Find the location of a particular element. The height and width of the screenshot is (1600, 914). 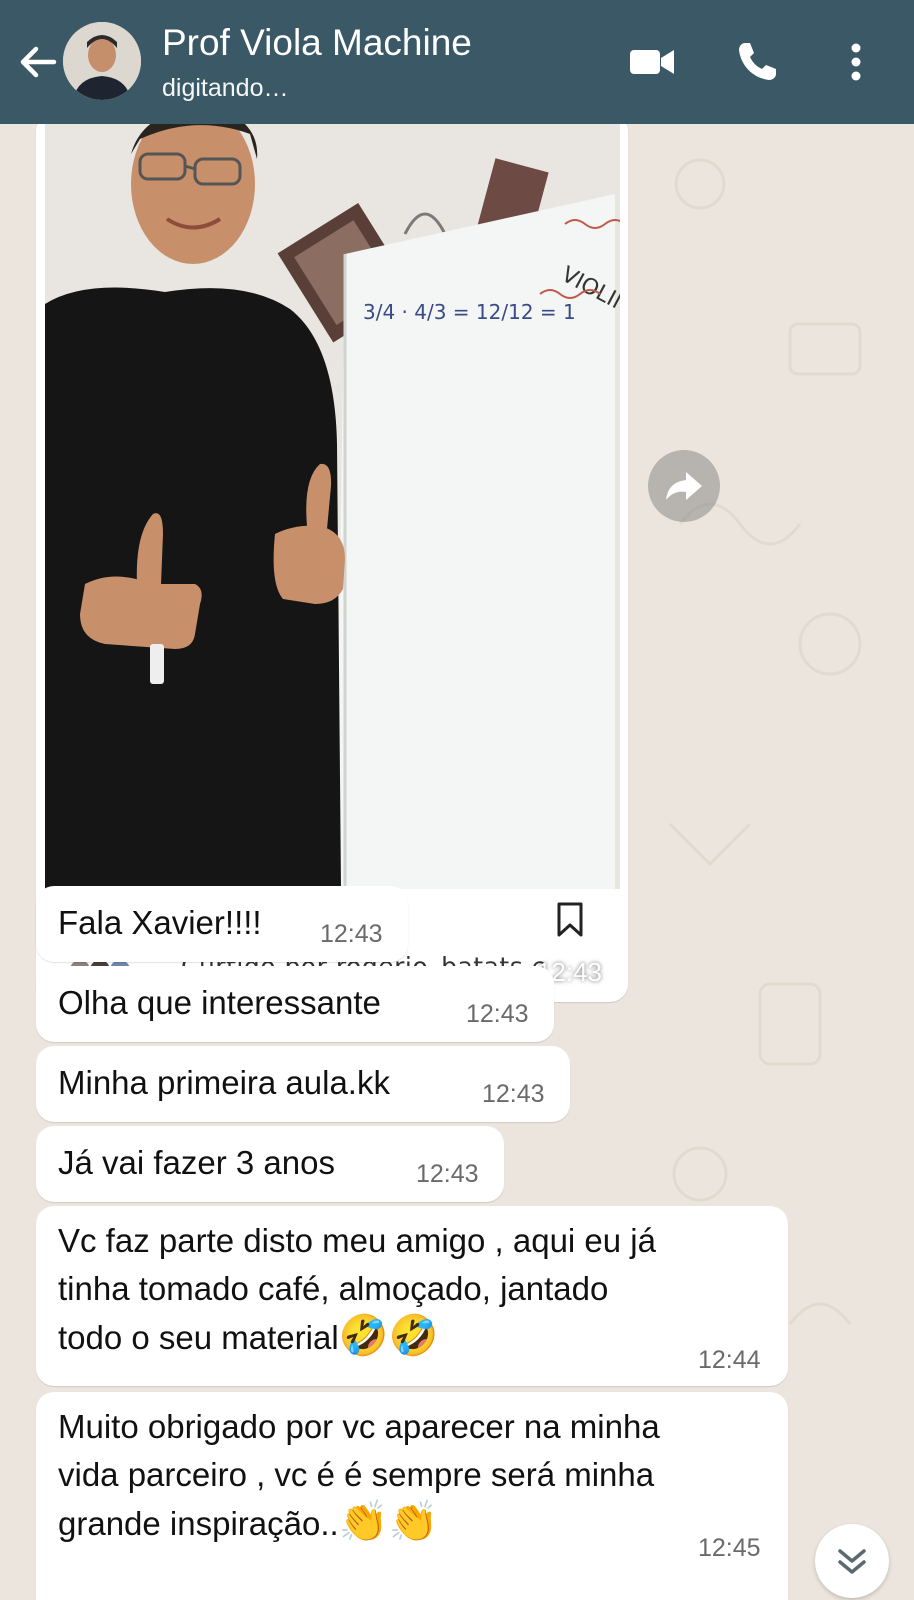

more-vert-icon is located at coordinates (856, 62).